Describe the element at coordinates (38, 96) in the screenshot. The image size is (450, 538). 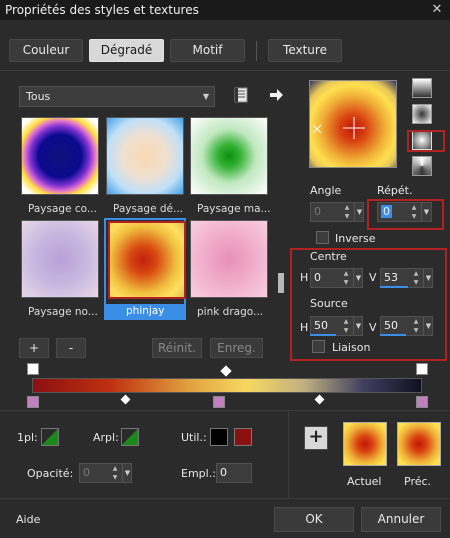
I see `category-value: Tous` at that location.